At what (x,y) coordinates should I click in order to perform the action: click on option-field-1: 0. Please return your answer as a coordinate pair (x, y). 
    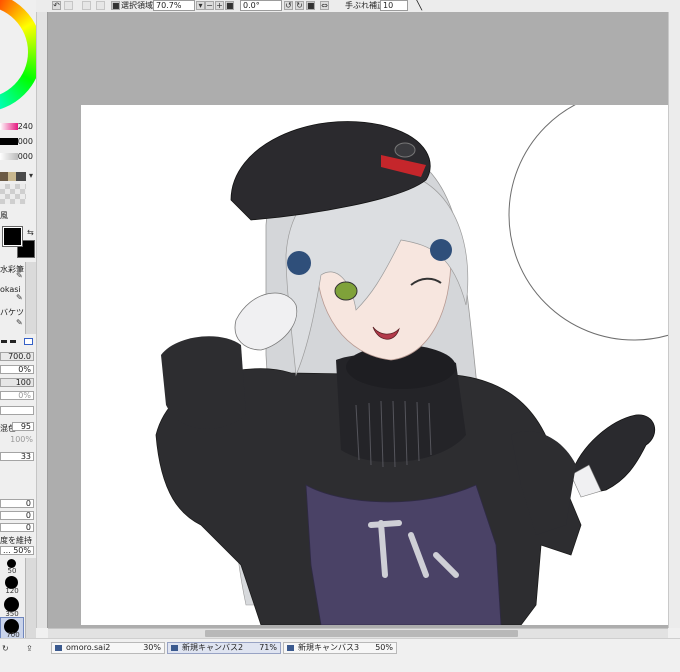
    Looking at the image, I should click on (17, 503).